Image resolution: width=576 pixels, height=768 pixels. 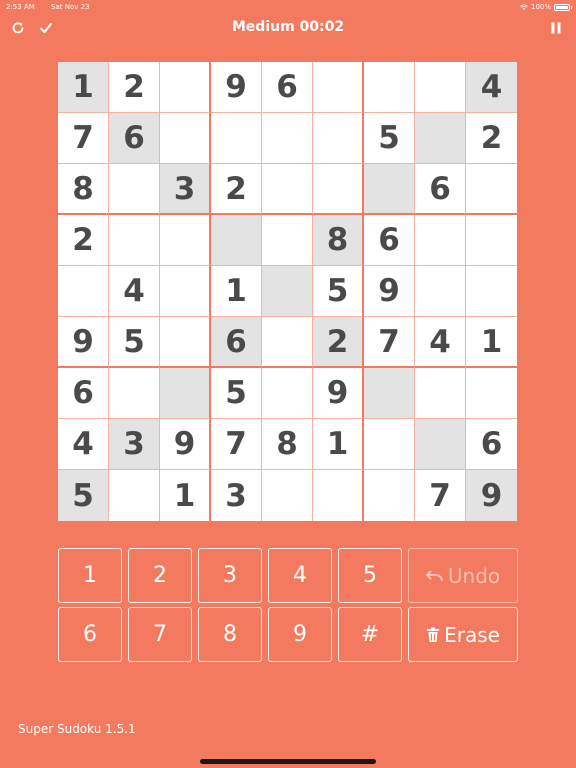 What do you see at coordinates (463, 634) in the screenshot?
I see `erase-button: Erase` at bounding box center [463, 634].